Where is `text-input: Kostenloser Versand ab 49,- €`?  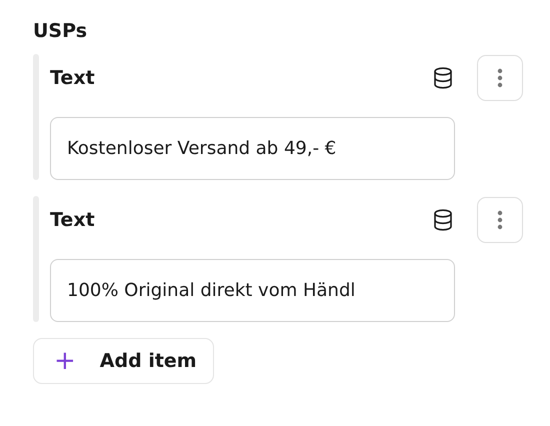
text-input: Kostenloser Versand ab 49,- € is located at coordinates (252, 148).